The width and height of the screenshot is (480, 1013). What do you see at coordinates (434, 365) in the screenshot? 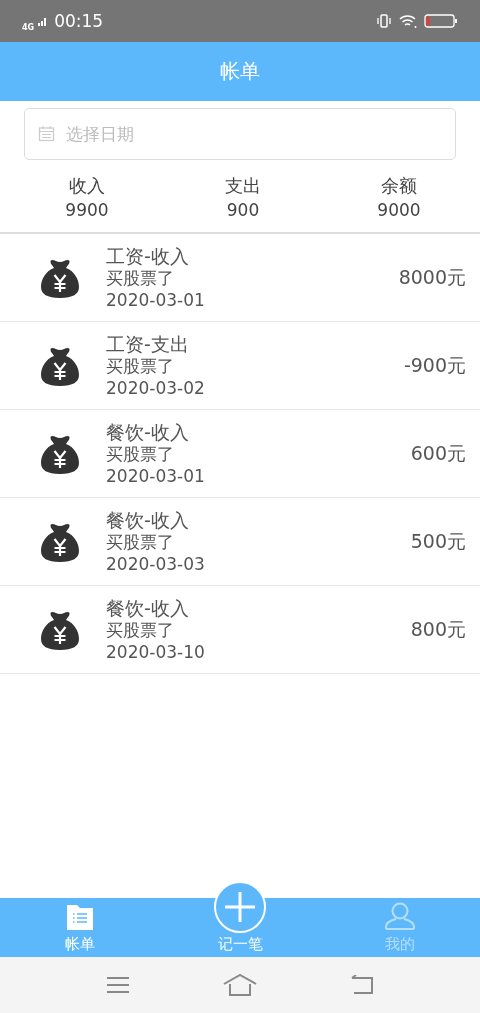
I see `record-amount: -900元` at bounding box center [434, 365].